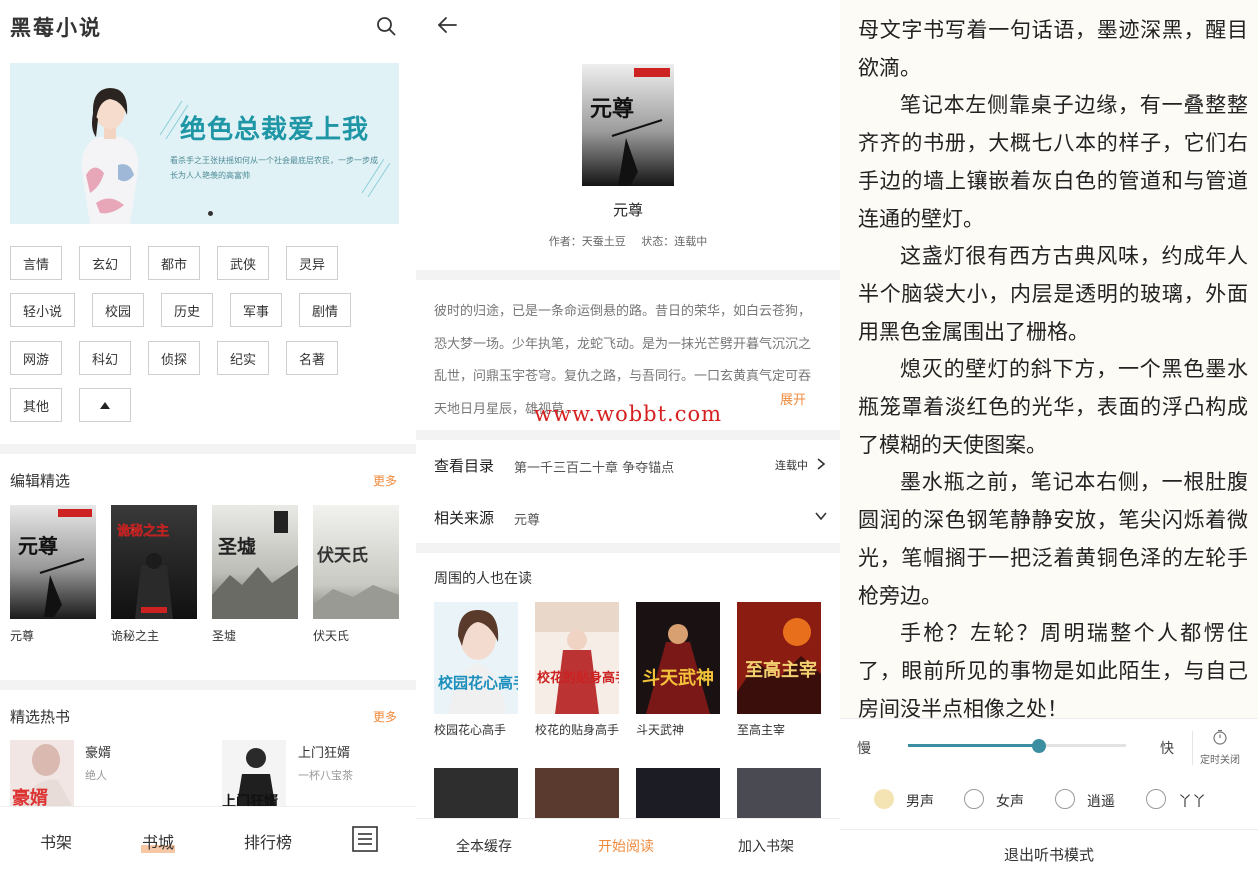 Image resolution: width=1258 pixels, height=874 pixels. What do you see at coordinates (105, 263) in the screenshot?
I see `category-tag: 玄幻` at bounding box center [105, 263].